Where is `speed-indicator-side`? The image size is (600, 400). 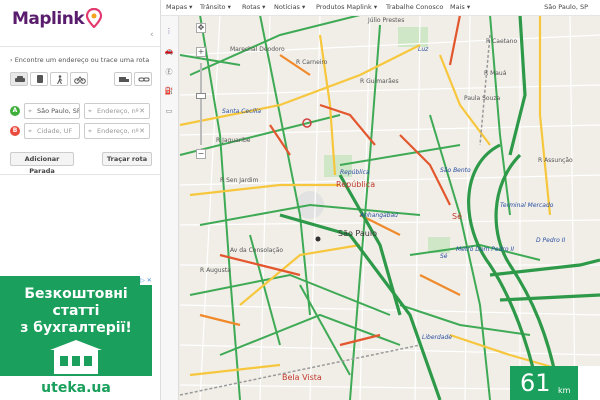
speed-indicator-side is located at coordinates (589, 383).